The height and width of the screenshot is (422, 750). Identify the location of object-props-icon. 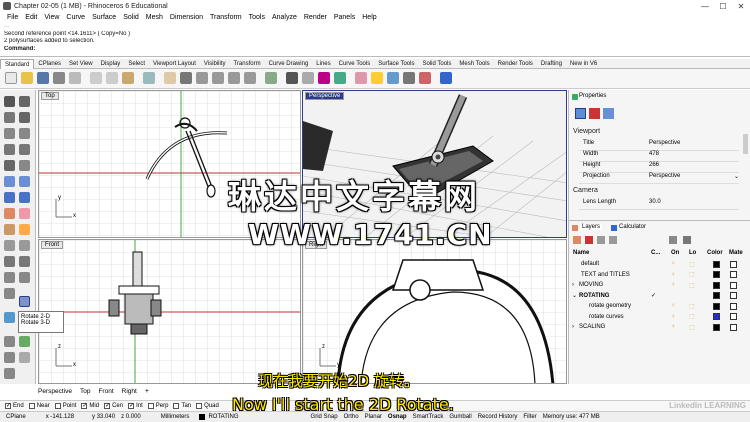
(580, 113).